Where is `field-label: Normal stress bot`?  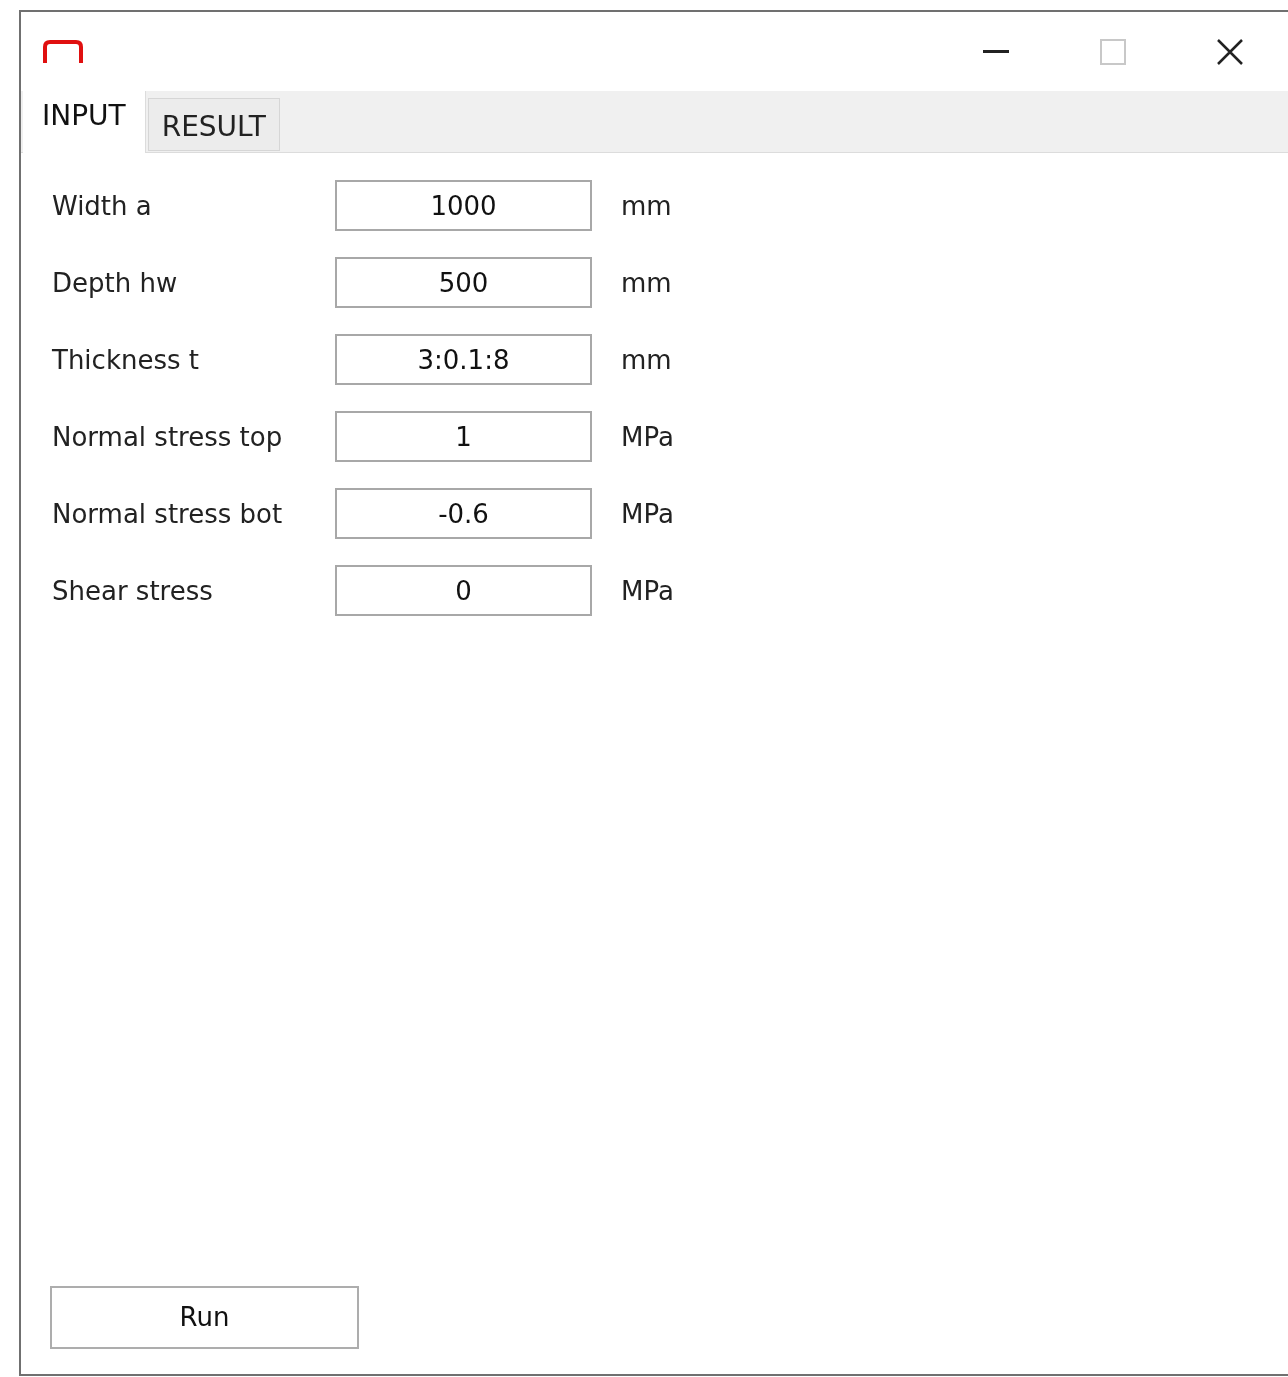
field-label: Normal stress bot is located at coordinates (168, 514).